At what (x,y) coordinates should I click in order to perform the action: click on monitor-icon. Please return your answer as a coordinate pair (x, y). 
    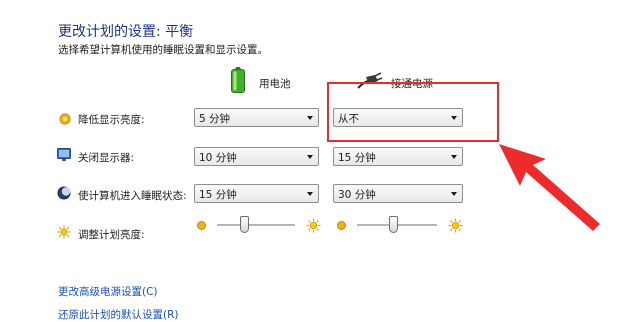
    Looking at the image, I should click on (64, 154).